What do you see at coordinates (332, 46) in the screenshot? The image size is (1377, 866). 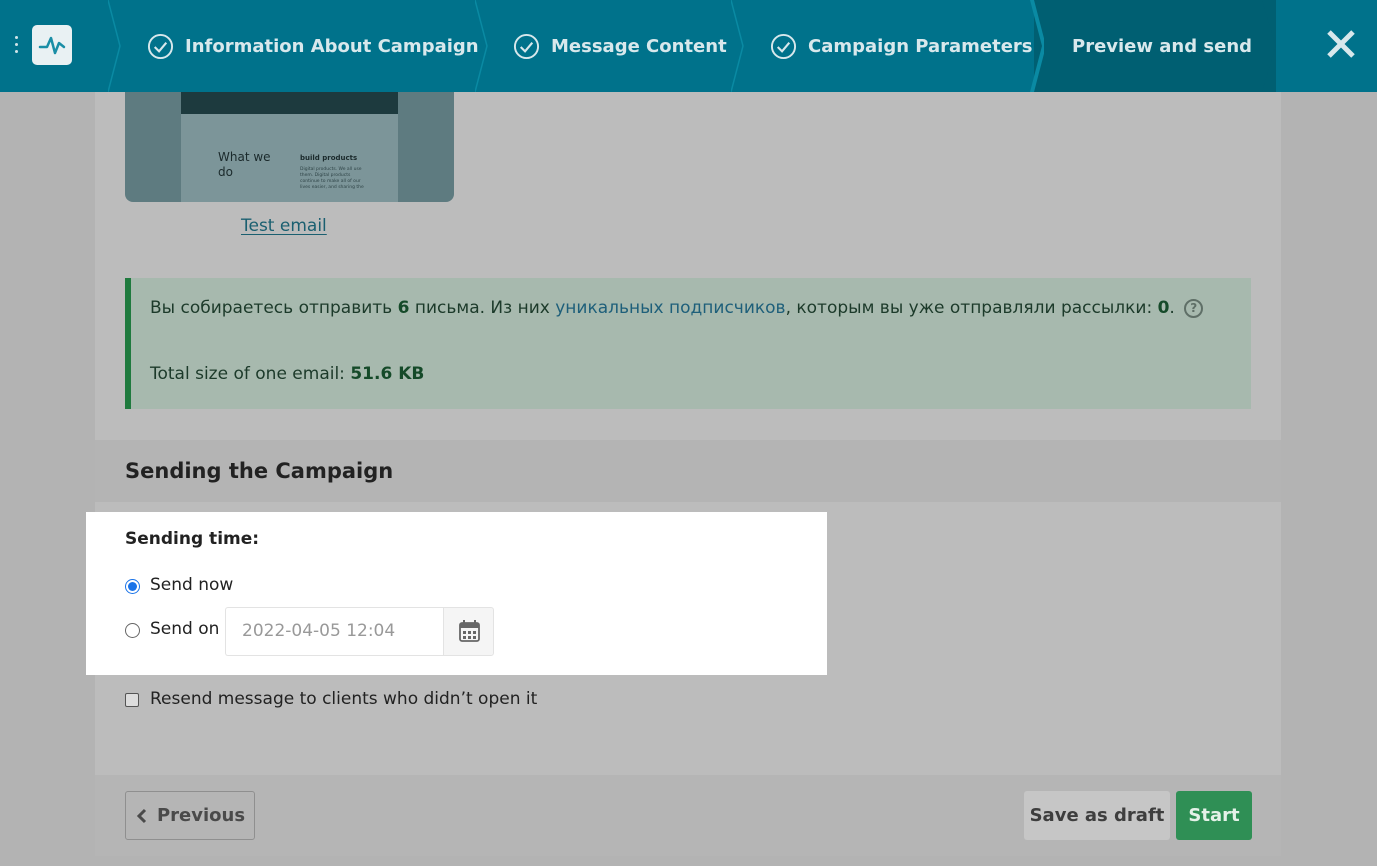 I see `step-label: Information About Campaign` at bounding box center [332, 46].